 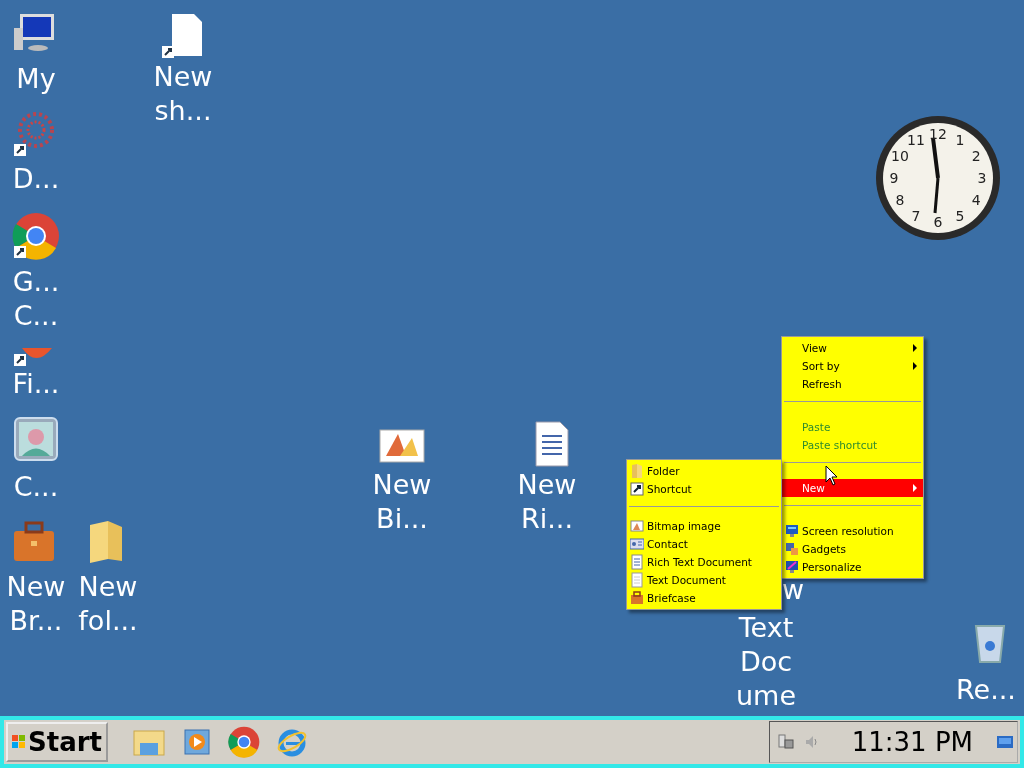 What do you see at coordinates (912, 742) in the screenshot?
I see `clock-time: 11:31 PM` at bounding box center [912, 742].